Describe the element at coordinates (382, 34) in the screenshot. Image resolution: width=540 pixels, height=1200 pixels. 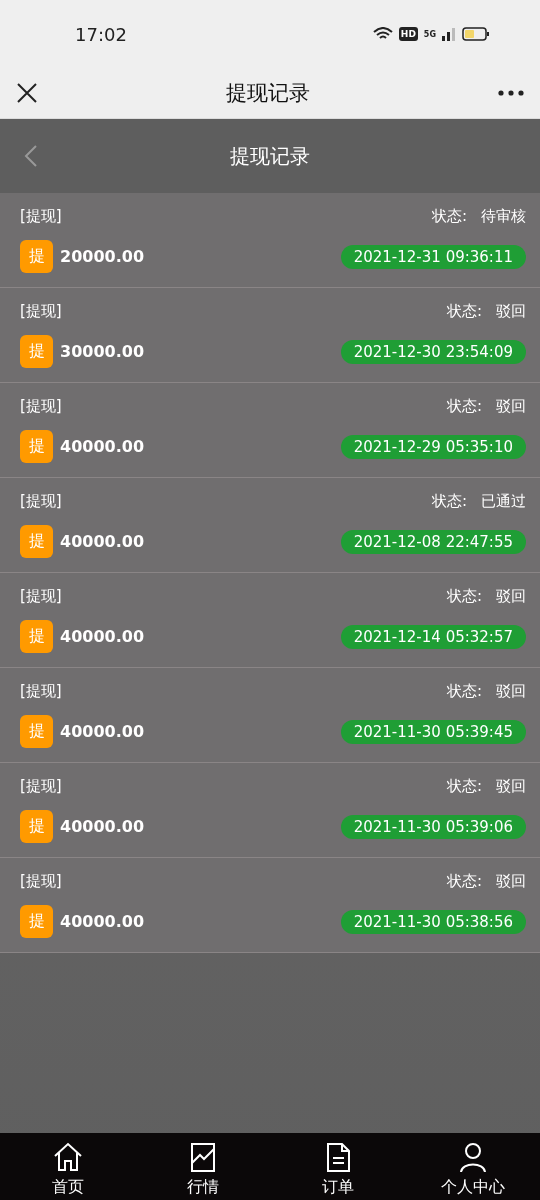
I see `wifi-icon` at that location.